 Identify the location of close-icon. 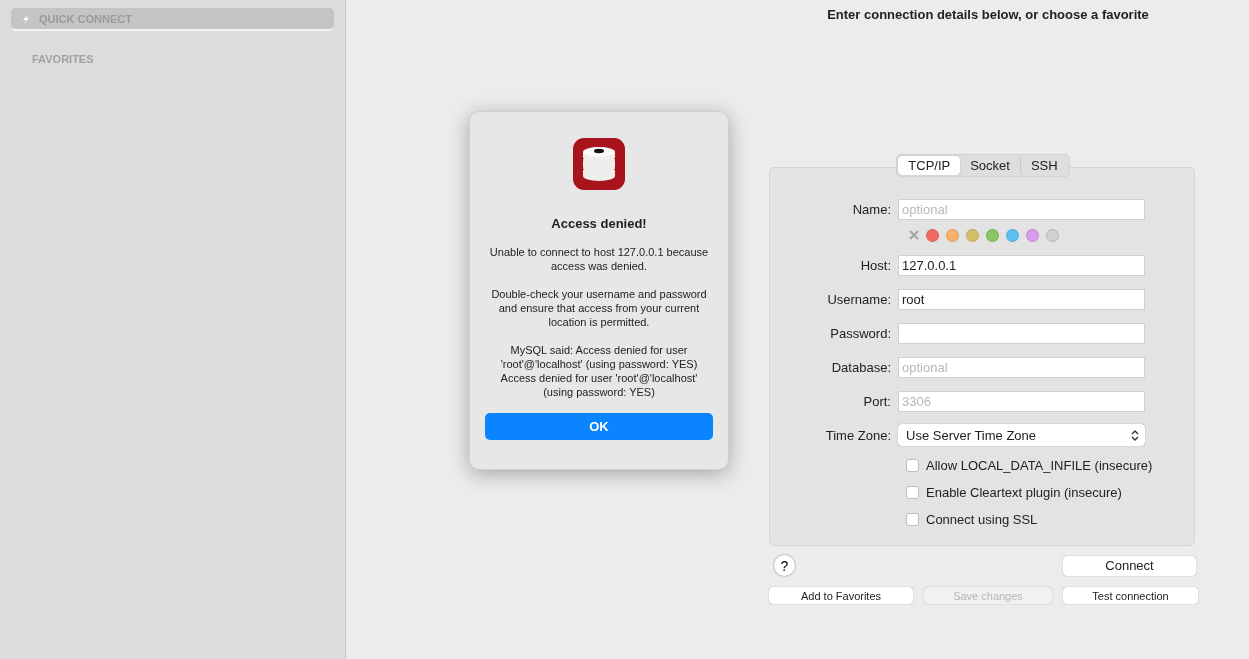
(914, 235).